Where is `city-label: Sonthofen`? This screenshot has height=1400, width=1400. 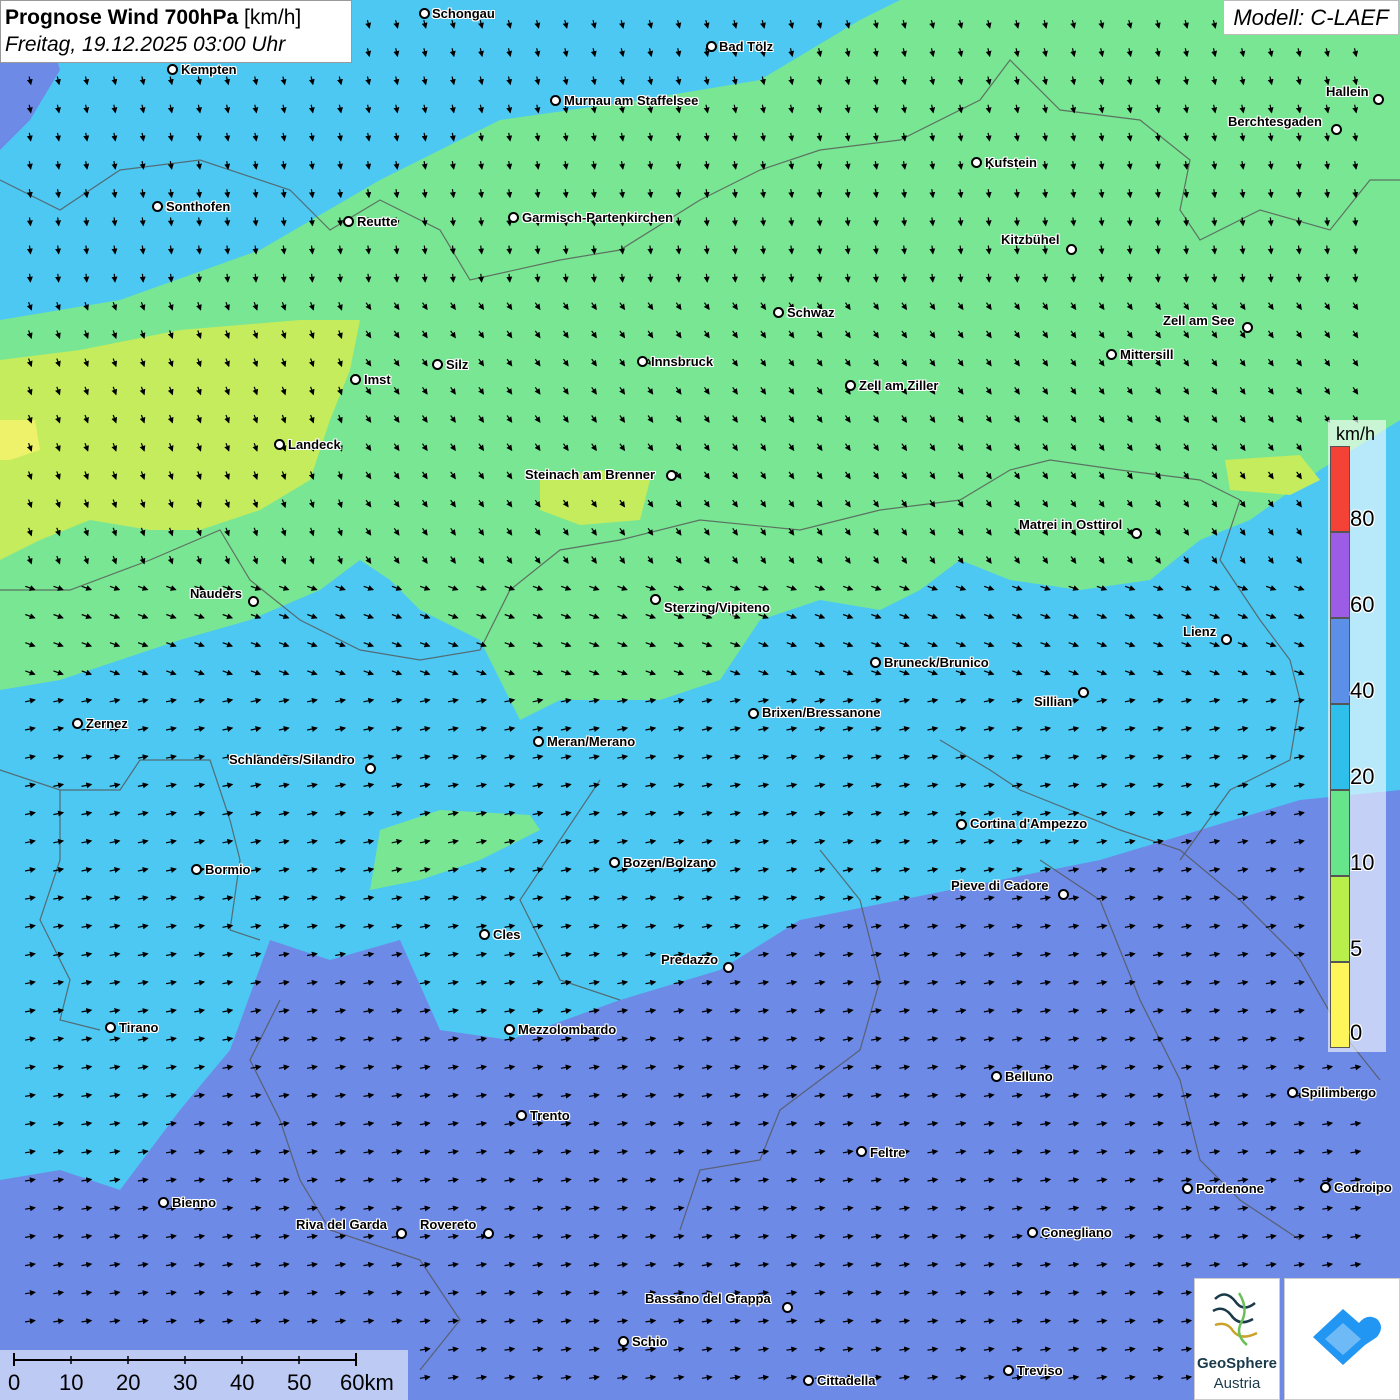
city-label: Sonthofen is located at coordinates (198, 206).